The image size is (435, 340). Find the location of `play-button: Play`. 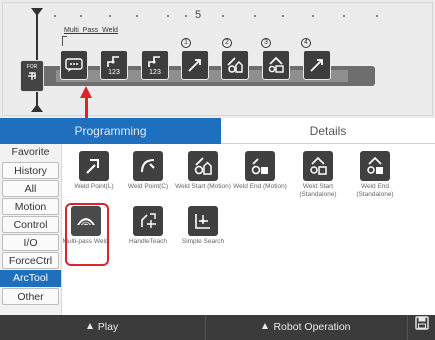

play-button: Play is located at coordinates (103, 327).